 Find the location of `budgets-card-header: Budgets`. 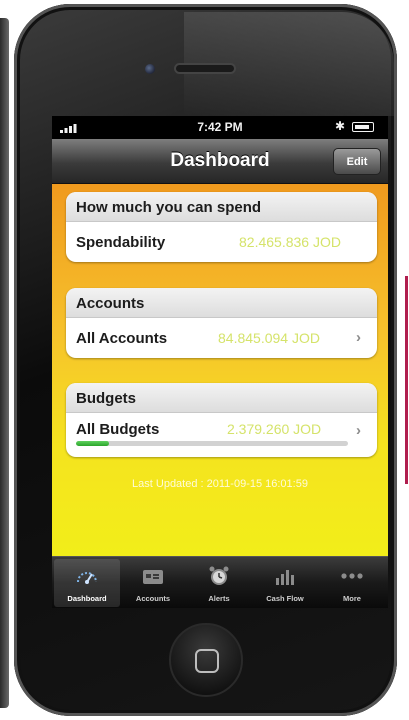

budgets-card-header: Budgets is located at coordinates (221, 398).